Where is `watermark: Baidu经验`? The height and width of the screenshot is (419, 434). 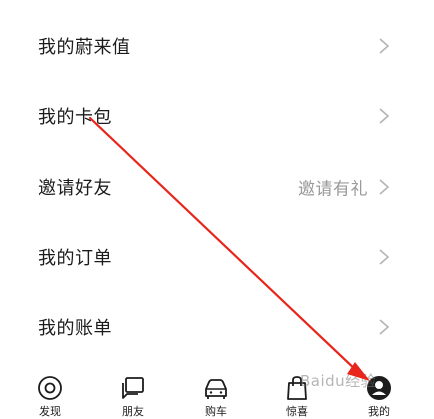
watermark: Baidu经验 is located at coordinates (338, 381).